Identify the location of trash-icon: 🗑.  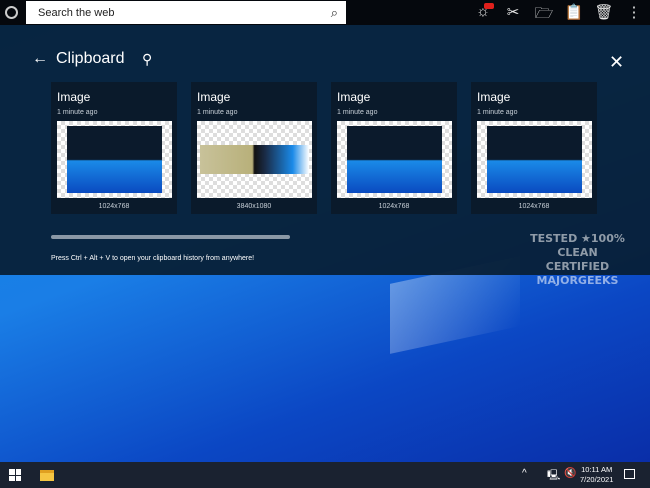
(604, 12).